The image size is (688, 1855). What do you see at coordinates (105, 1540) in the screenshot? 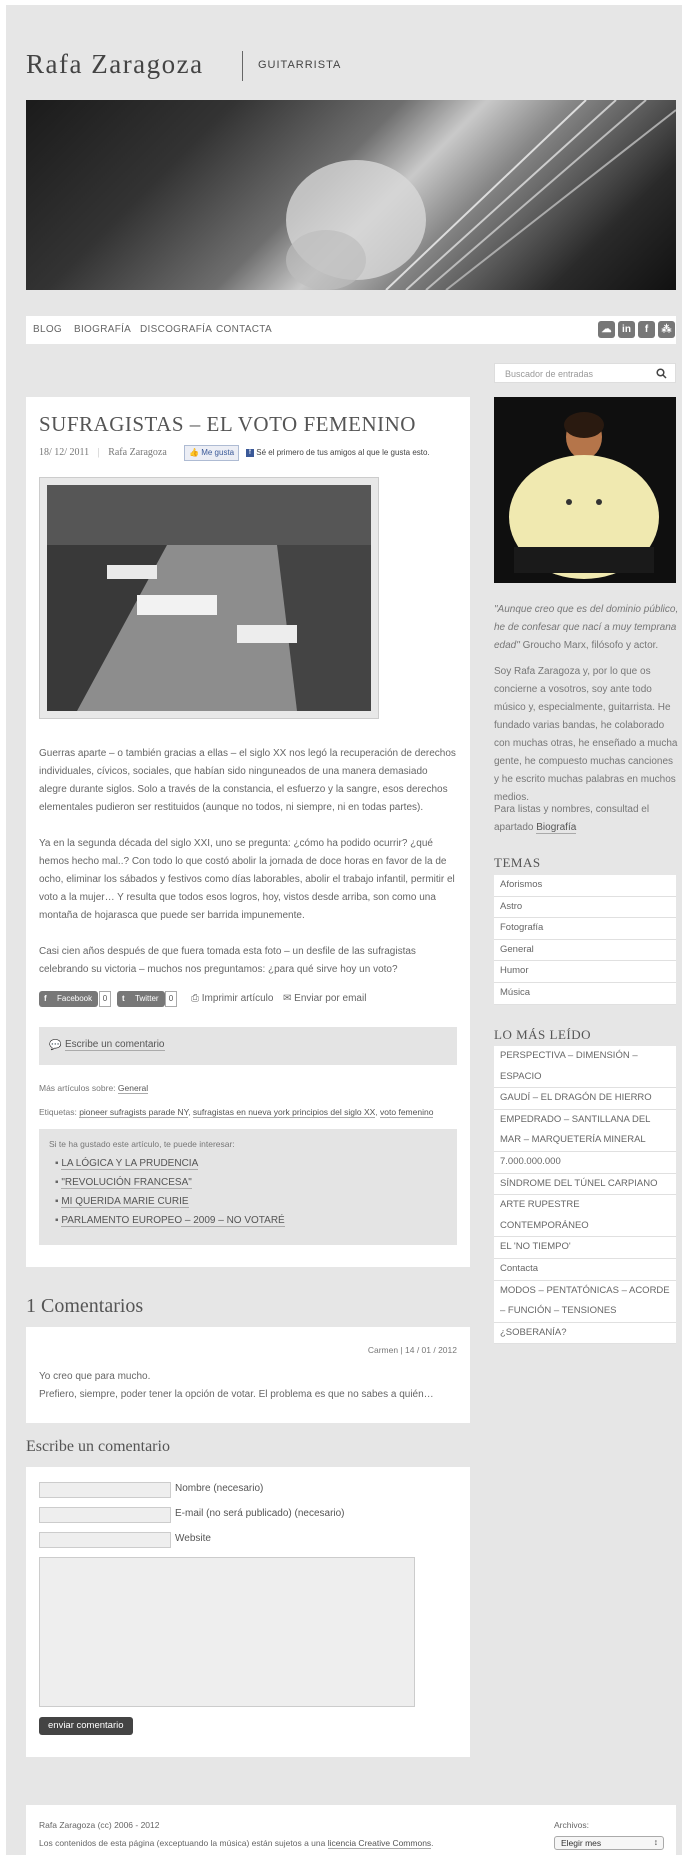
I see `website-field` at bounding box center [105, 1540].